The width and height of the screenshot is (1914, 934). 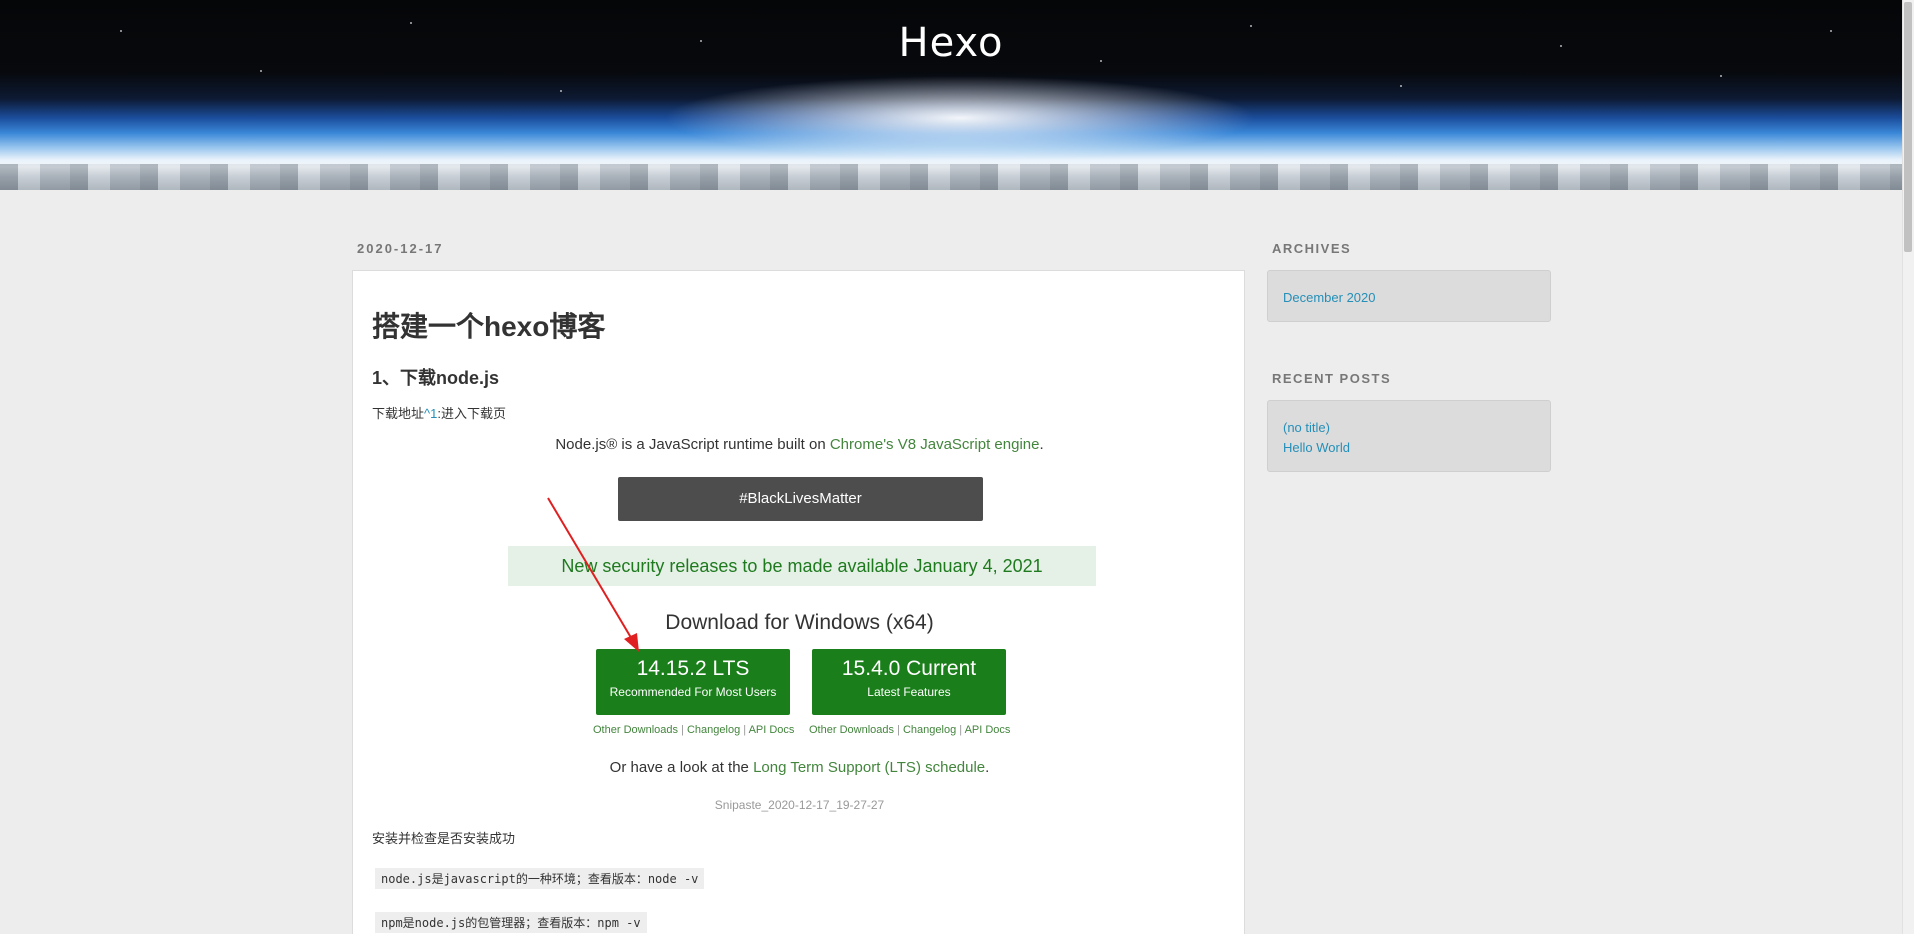 I want to click on lts-other-downloads: Other Downloads, so click(x=635, y=730).